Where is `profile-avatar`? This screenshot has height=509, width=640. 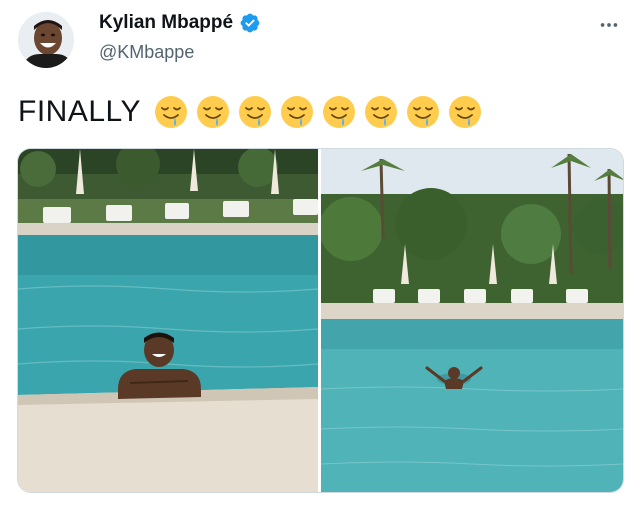 profile-avatar is located at coordinates (46, 40).